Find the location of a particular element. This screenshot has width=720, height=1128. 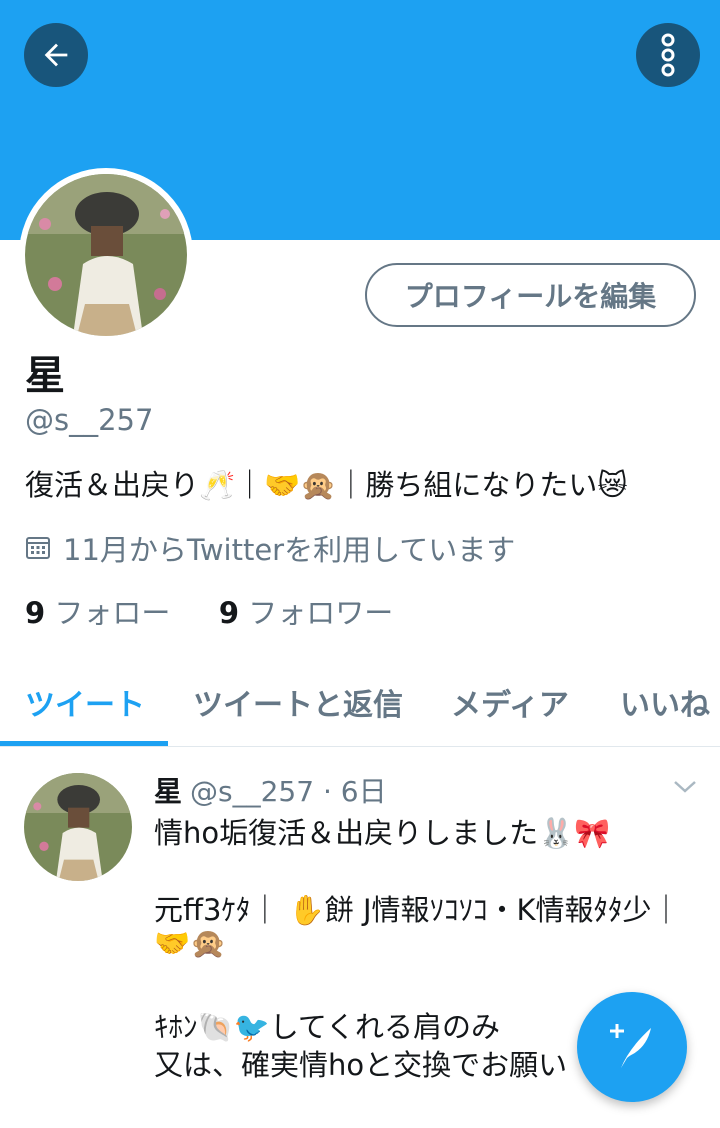

arrow-left-icon is located at coordinates (56, 55).